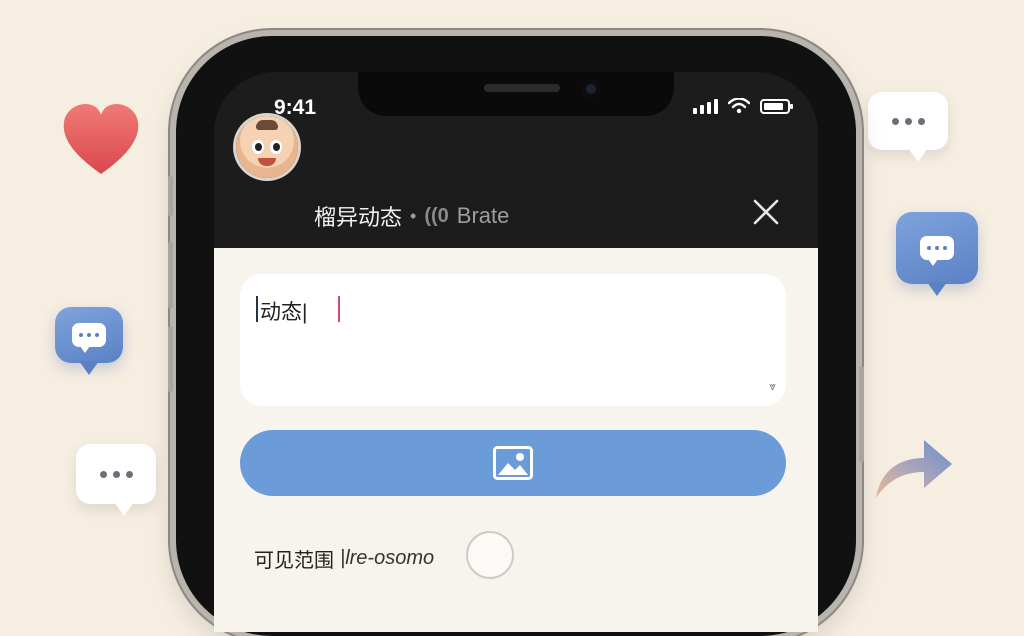  I want to click on battery-icon, so click(776, 106).